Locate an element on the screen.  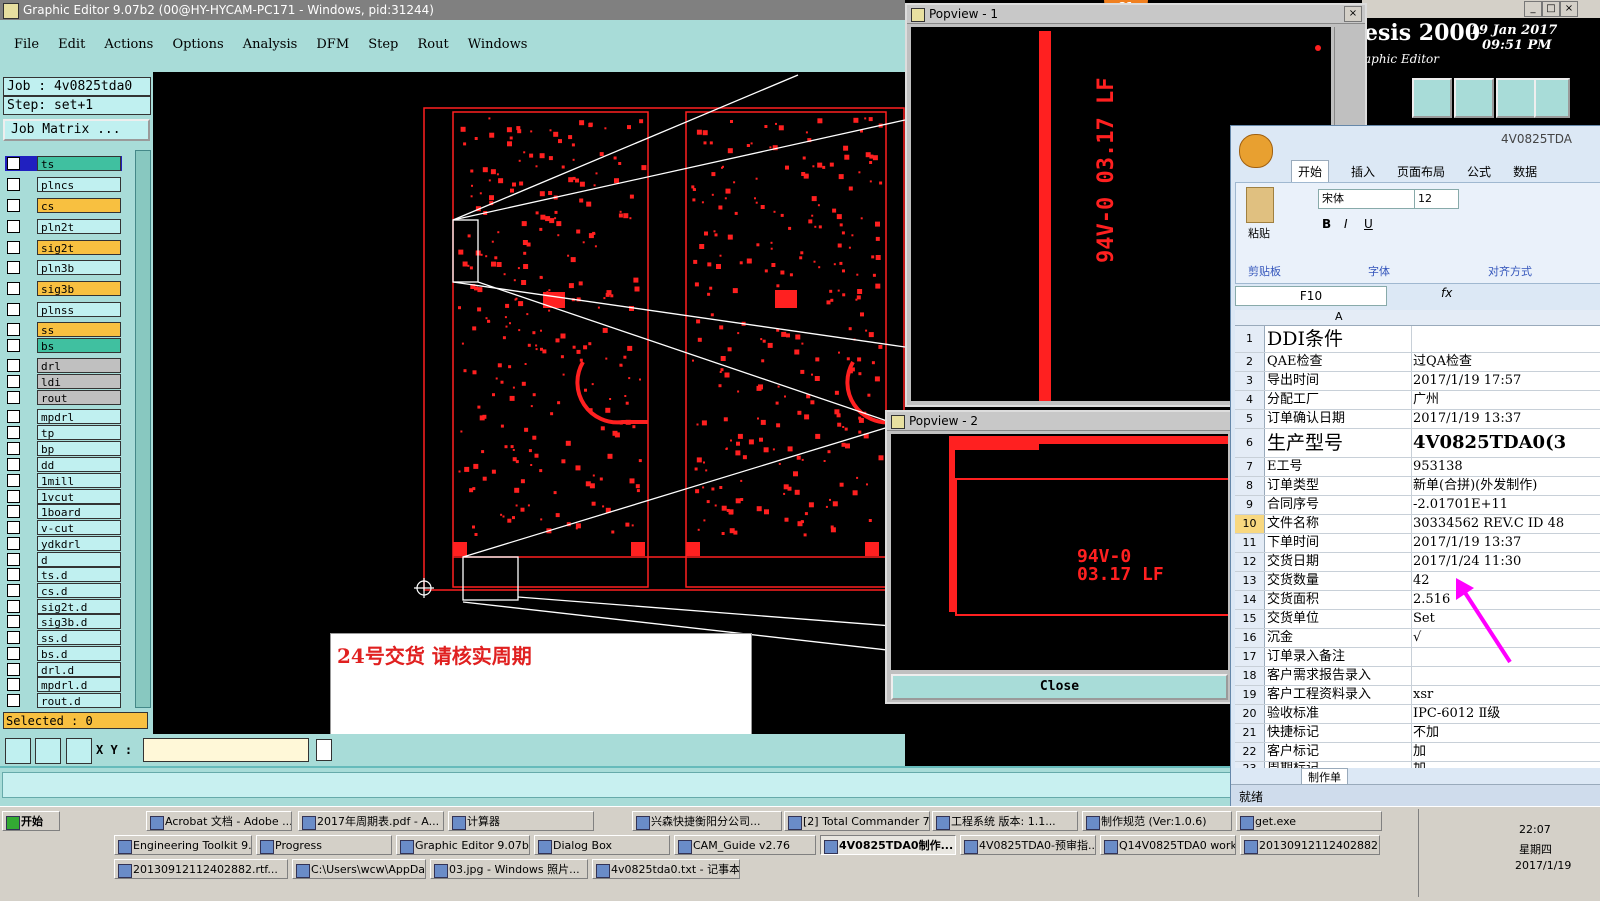
layer-name: plnss is located at coordinates (79, 309).